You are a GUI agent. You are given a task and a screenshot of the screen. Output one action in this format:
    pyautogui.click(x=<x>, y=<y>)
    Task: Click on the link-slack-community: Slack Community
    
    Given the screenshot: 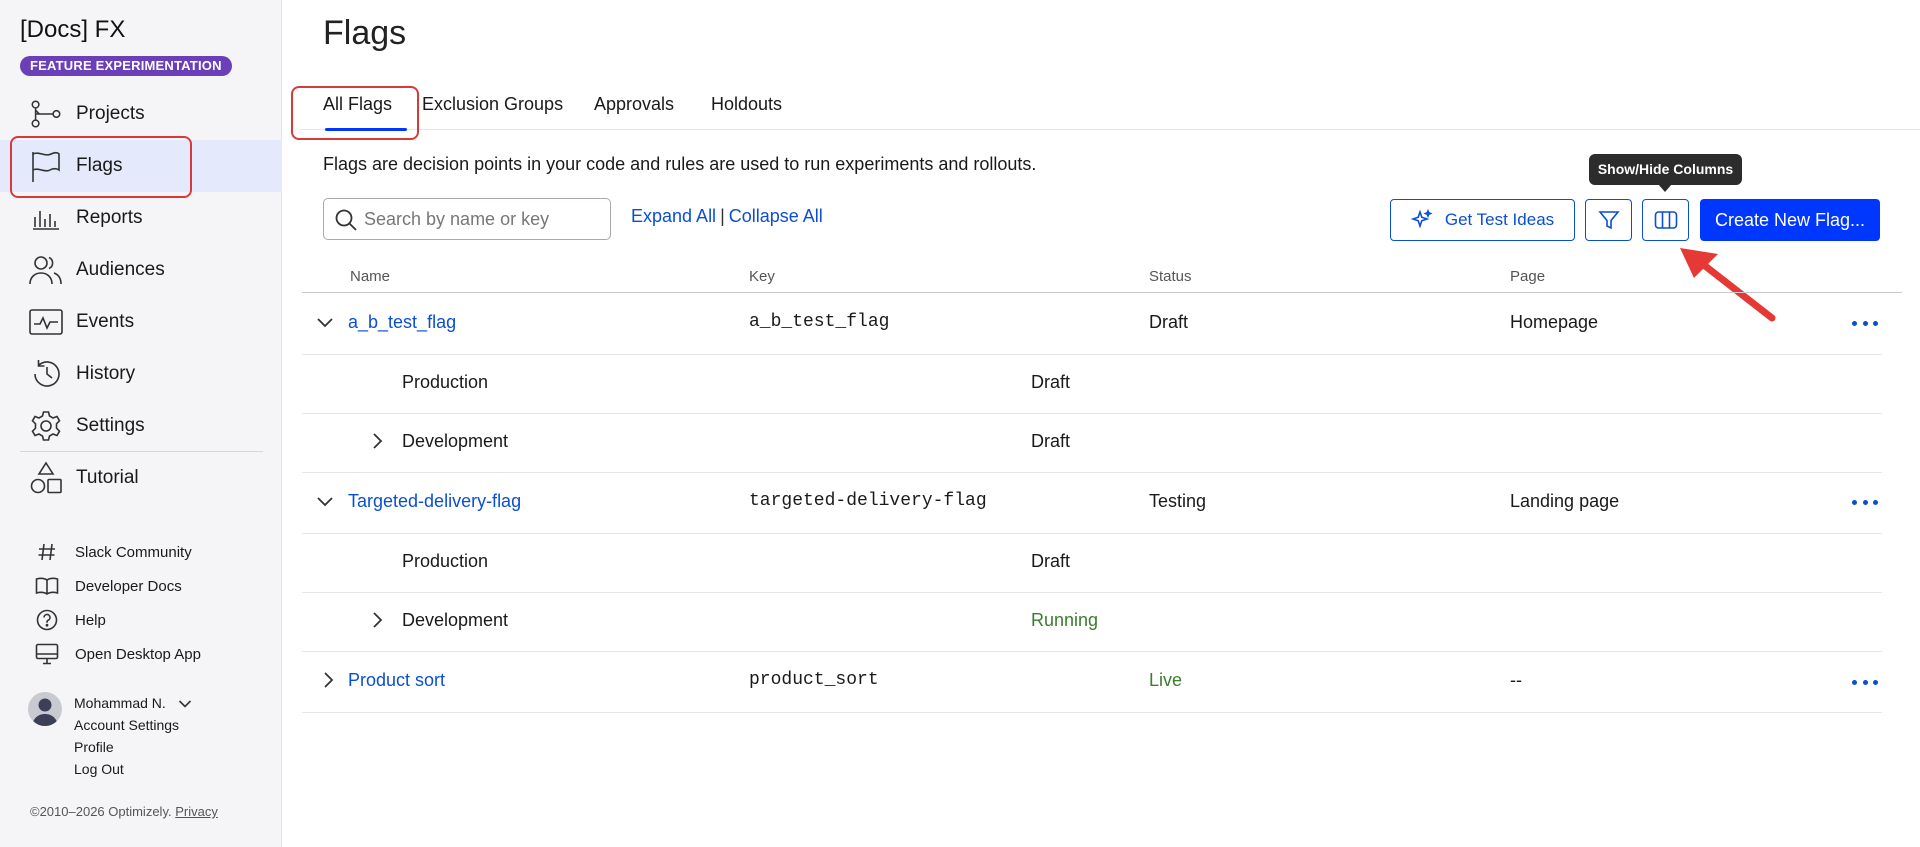 What is the action you would take?
    pyautogui.click(x=141, y=552)
    